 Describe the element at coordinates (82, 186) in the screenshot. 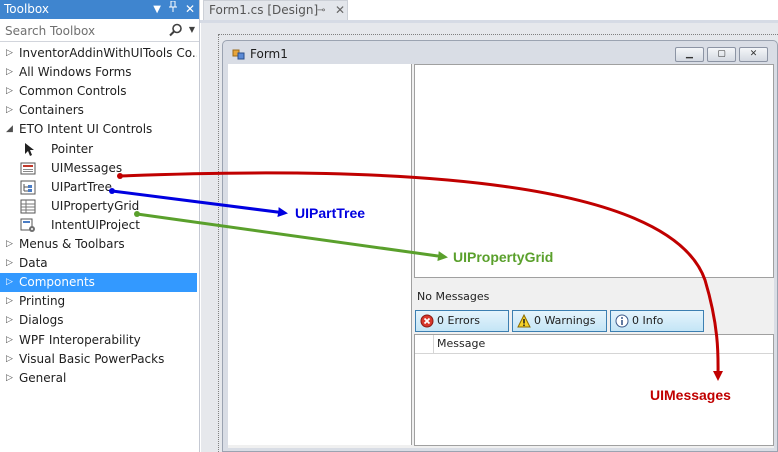

I see `toolbox-label: UIPartTree` at that location.